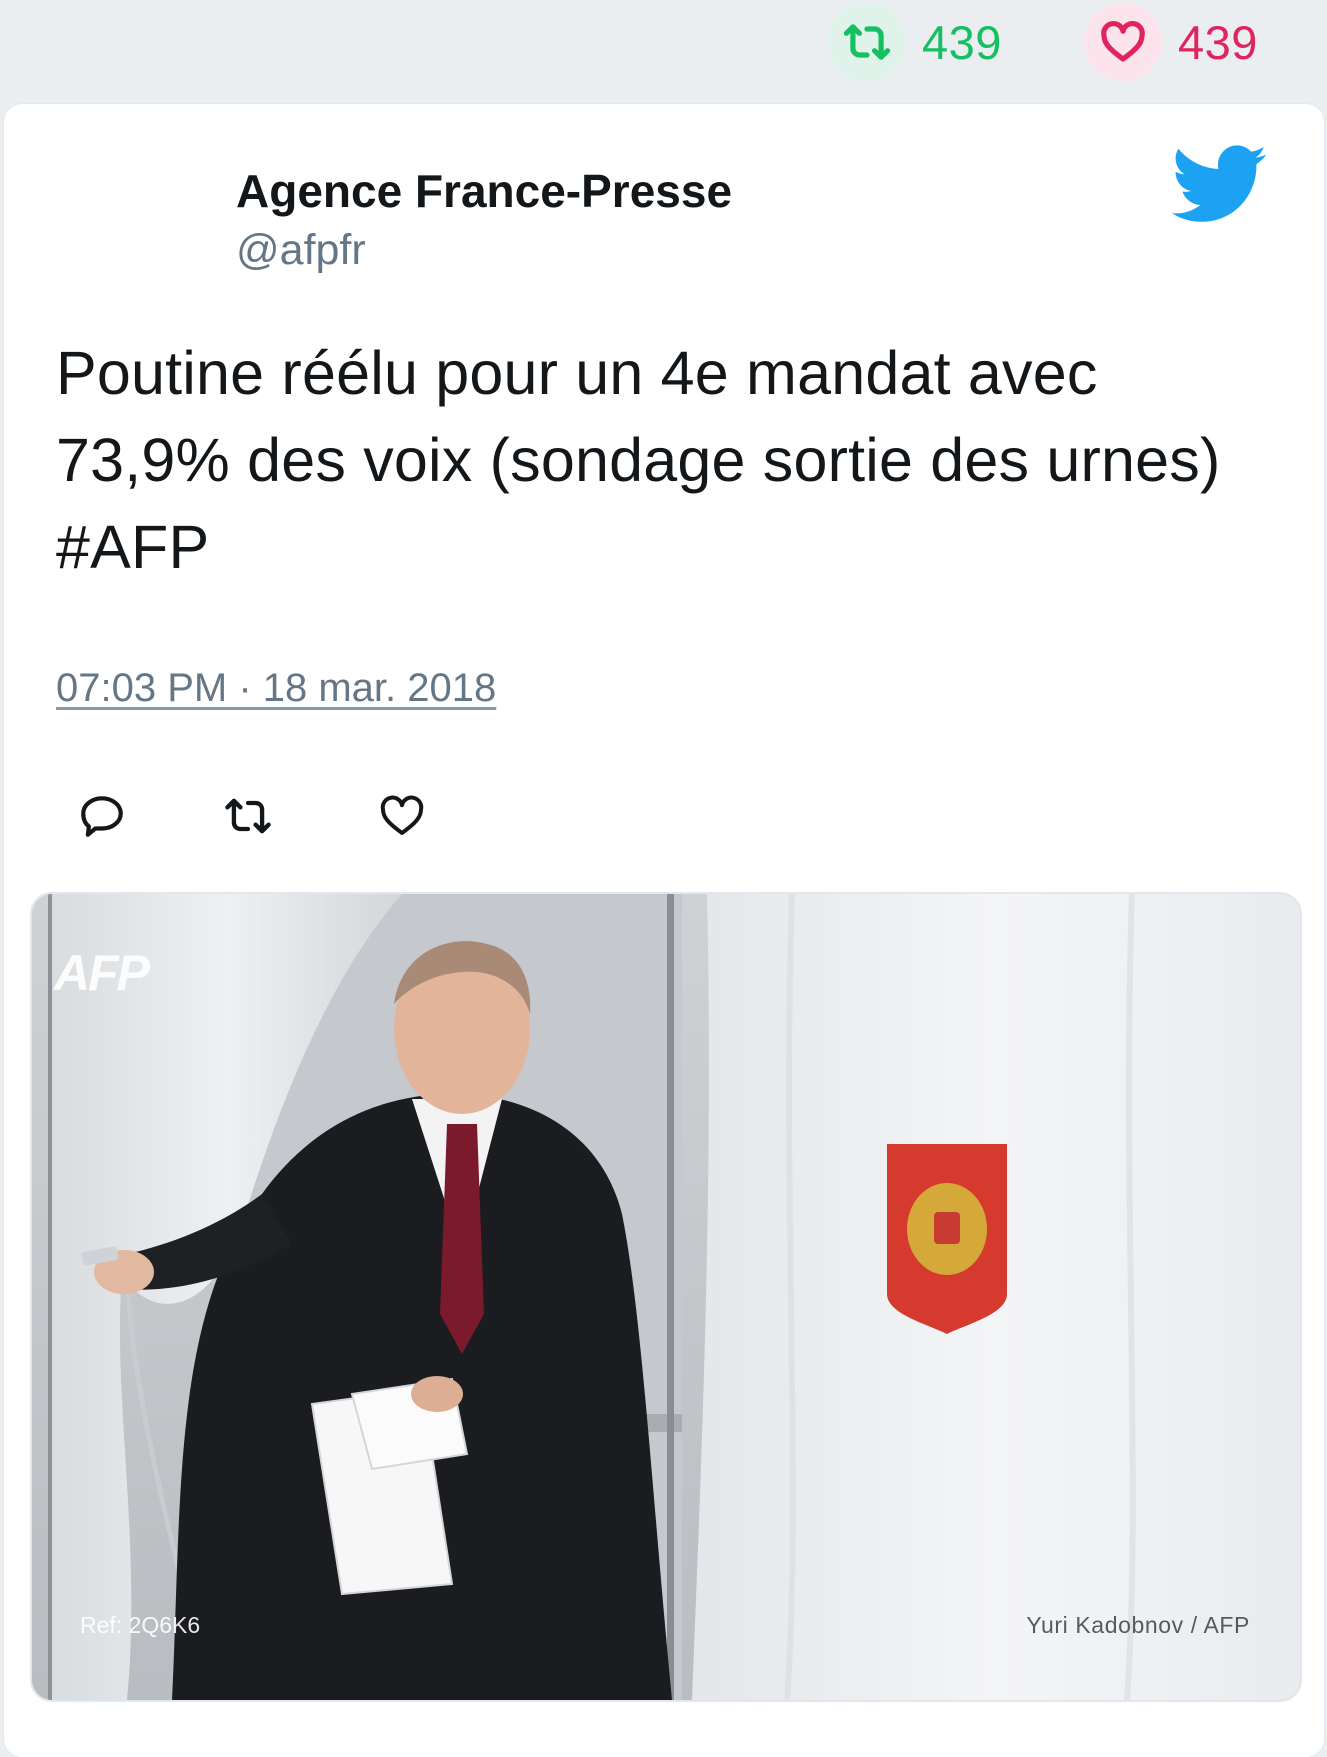 The height and width of the screenshot is (1757, 1327). I want to click on retweet-count: 439, so click(962, 42).